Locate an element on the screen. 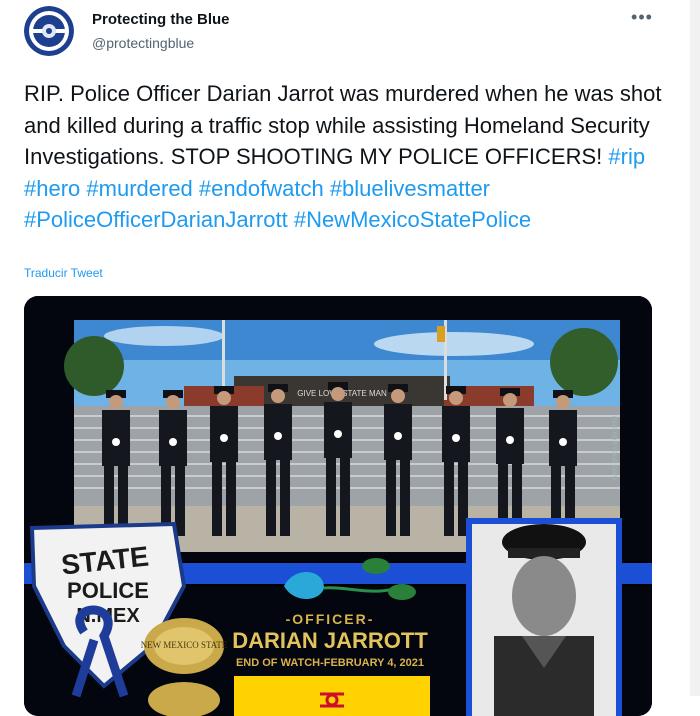 The width and height of the screenshot is (700, 716). hashtag-bluelivesmatter: #bluelivesmatter is located at coordinates (410, 188).